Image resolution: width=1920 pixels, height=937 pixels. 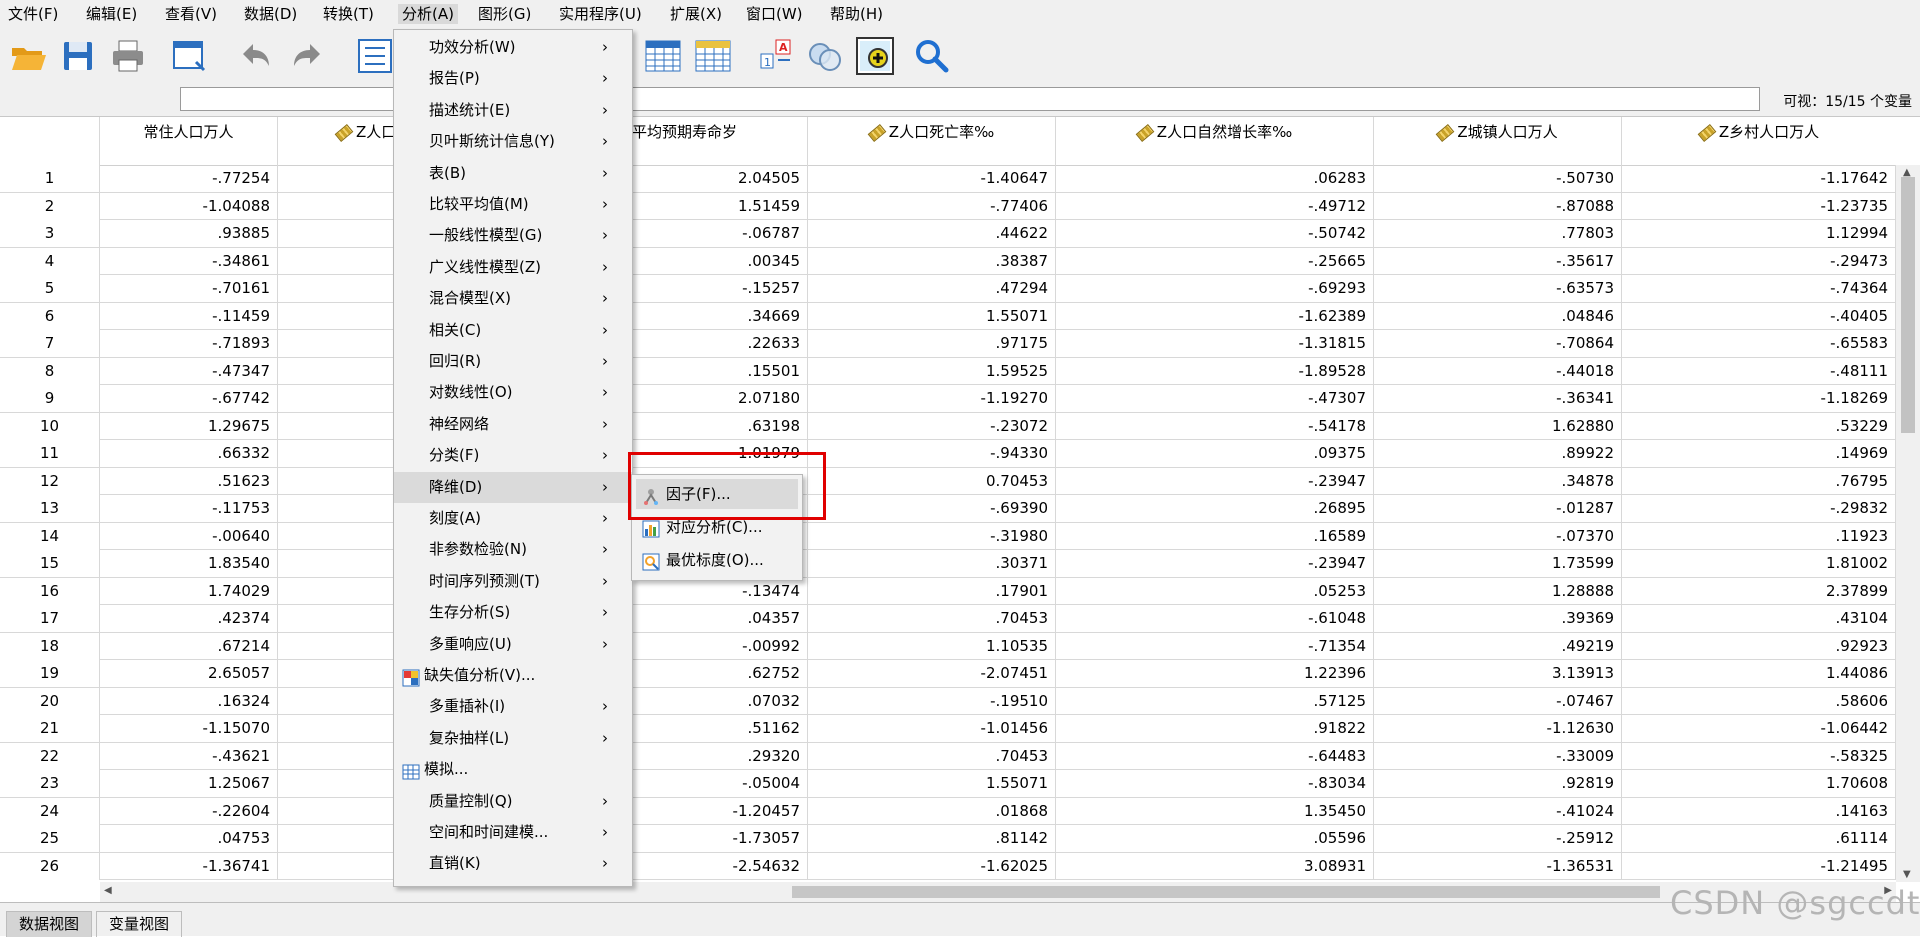 What do you see at coordinates (348, 14) in the screenshot?
I see `menu-transform: 转换(T)` at bounding box center [348, 14].